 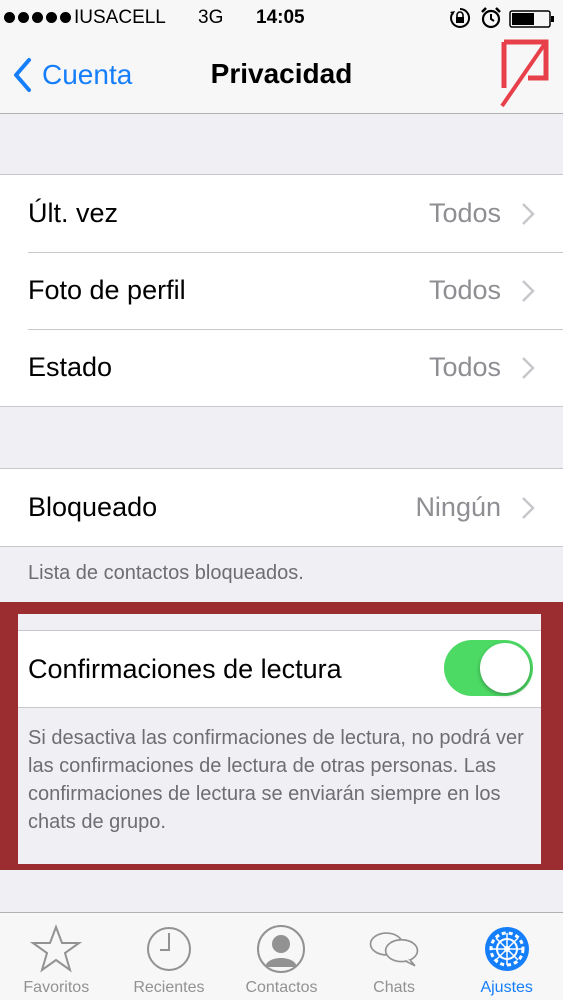 I want to click on tab-contactos: Contactos, so click(x=281, y=956).